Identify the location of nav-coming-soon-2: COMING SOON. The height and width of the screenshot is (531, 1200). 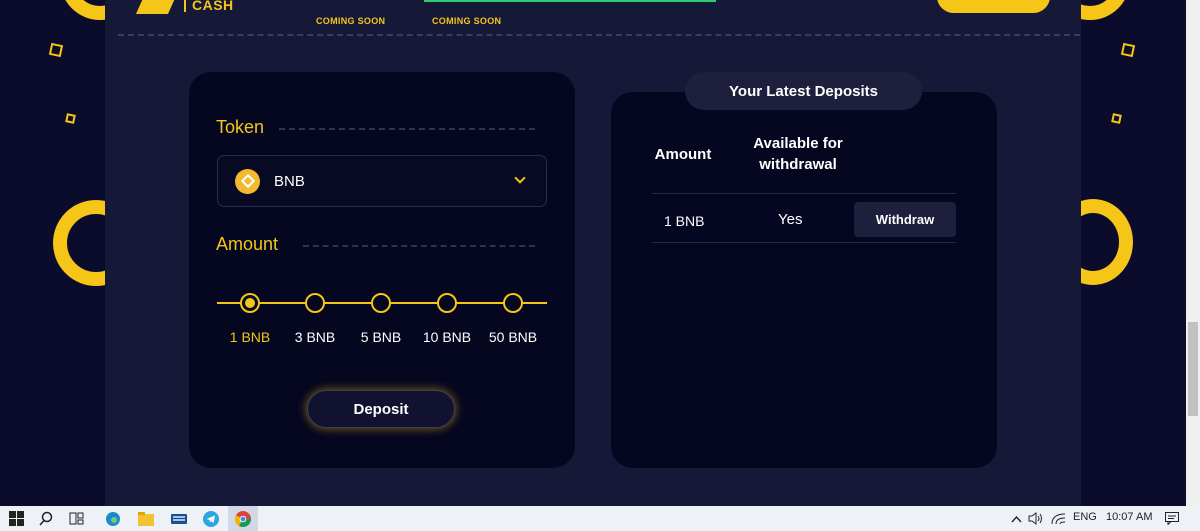
(467, 21).